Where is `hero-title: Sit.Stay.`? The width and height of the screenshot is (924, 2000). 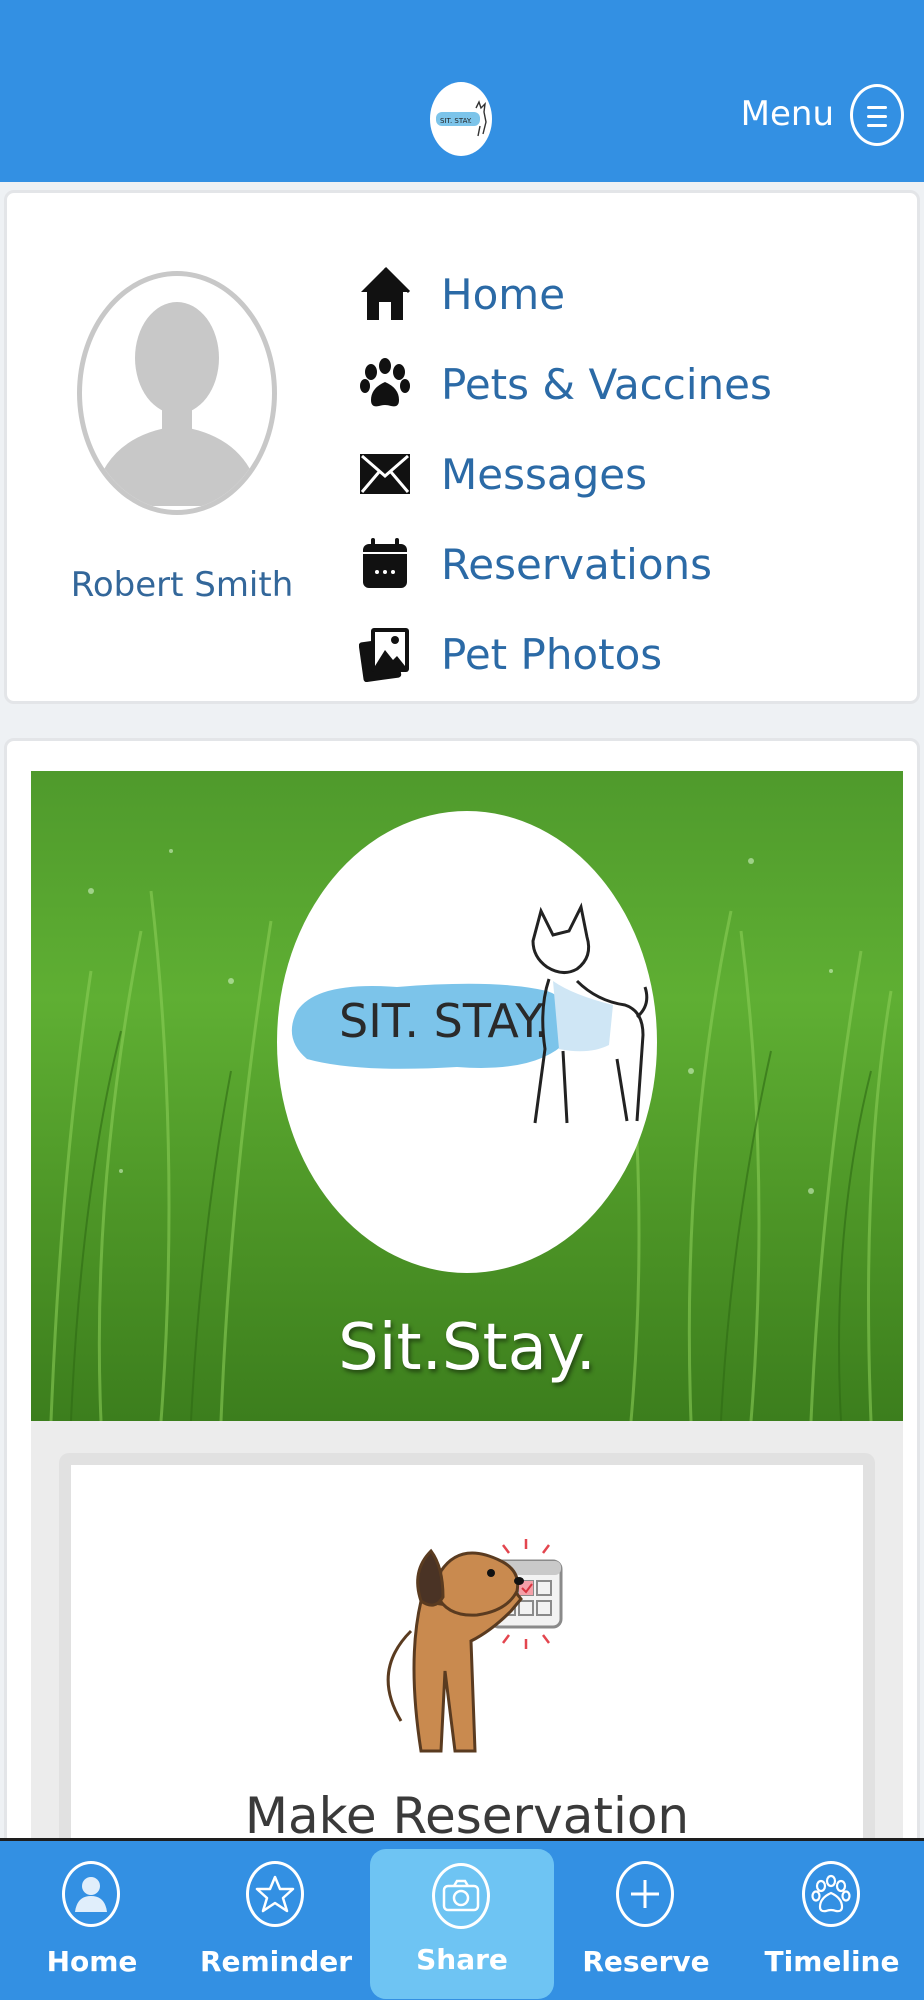
hero-title: Sit.Stay. is located at coordinates (467, 1348).